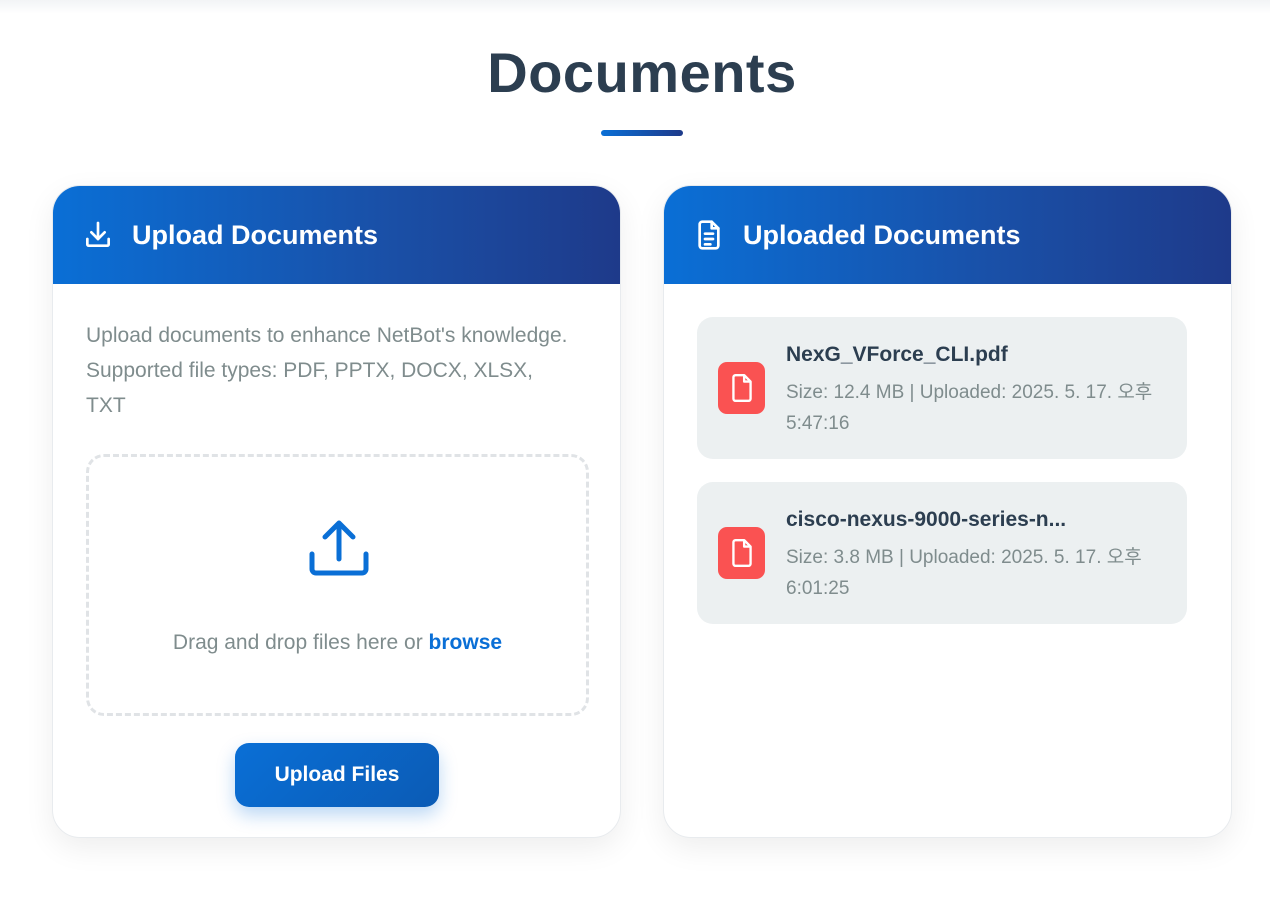 This screenshot has height=906, width=1270. What do you see at coordinates (466, 642) in the screenshot?
I see `browse-link: browse` at bounding box center [466, 642].